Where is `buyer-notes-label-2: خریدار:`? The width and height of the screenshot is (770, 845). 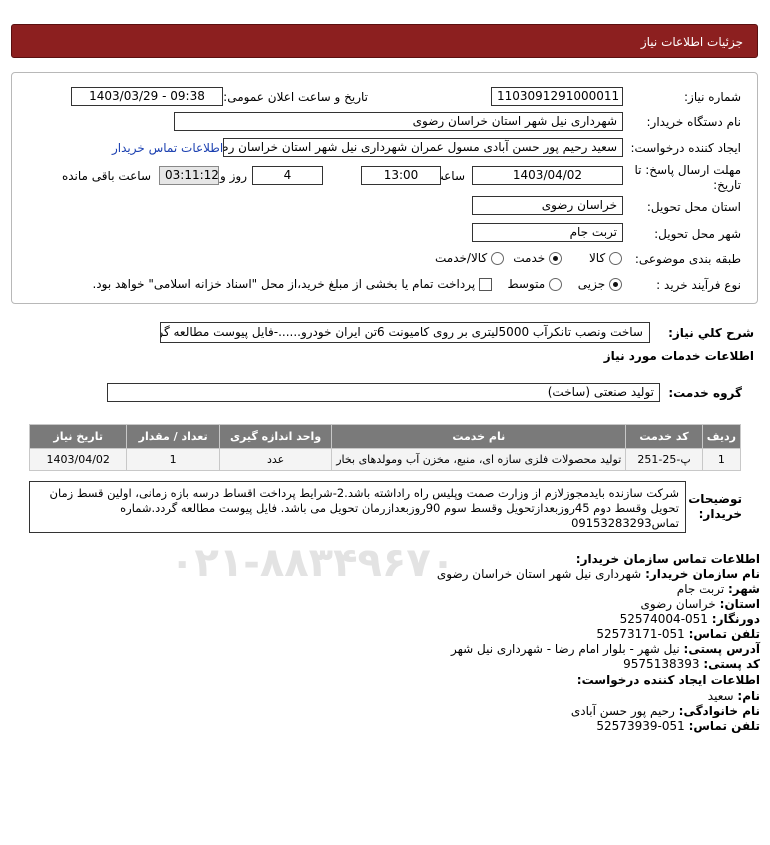 buyer-notes-label-2: خریدار: is located at coordinates (720, 514).